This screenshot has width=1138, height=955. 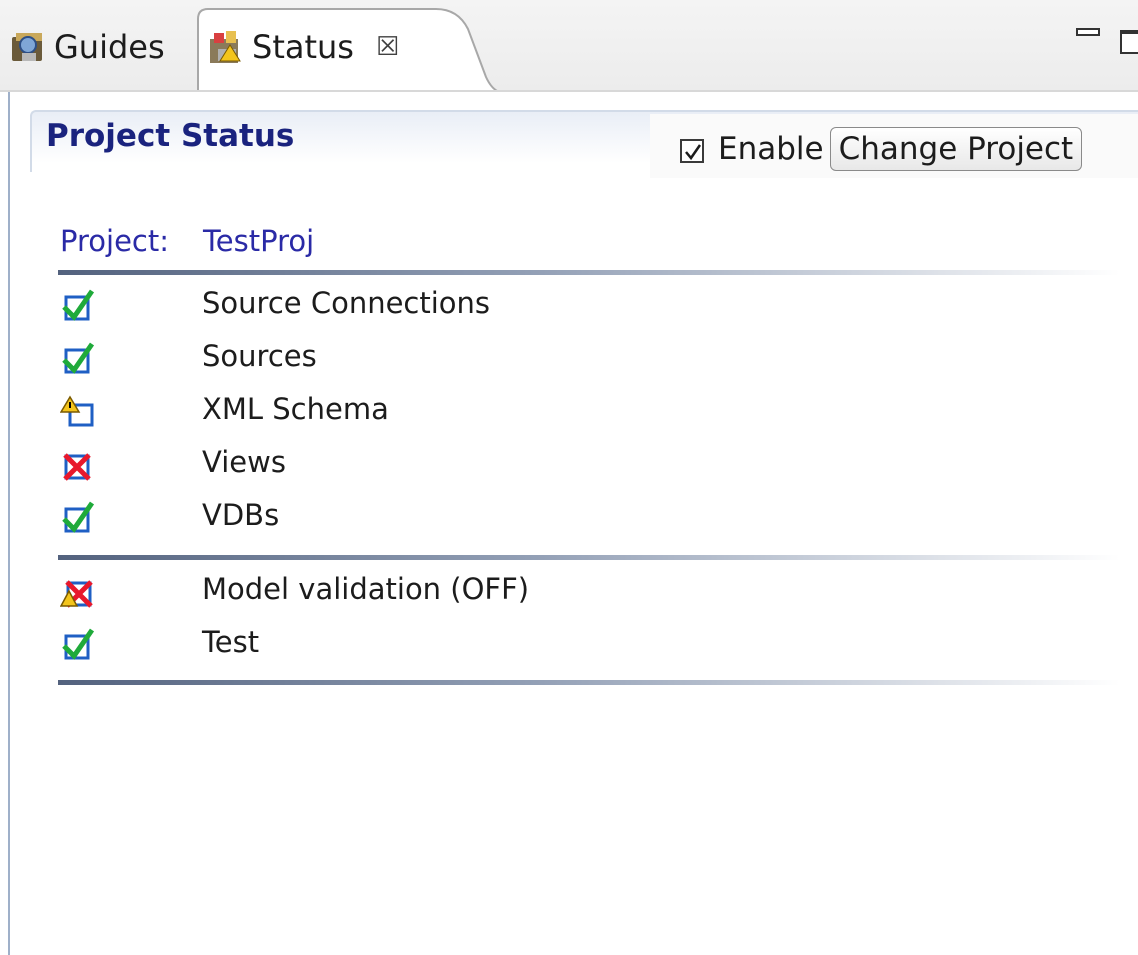 I want to click on guides-icon, so click(x=27, y=47).